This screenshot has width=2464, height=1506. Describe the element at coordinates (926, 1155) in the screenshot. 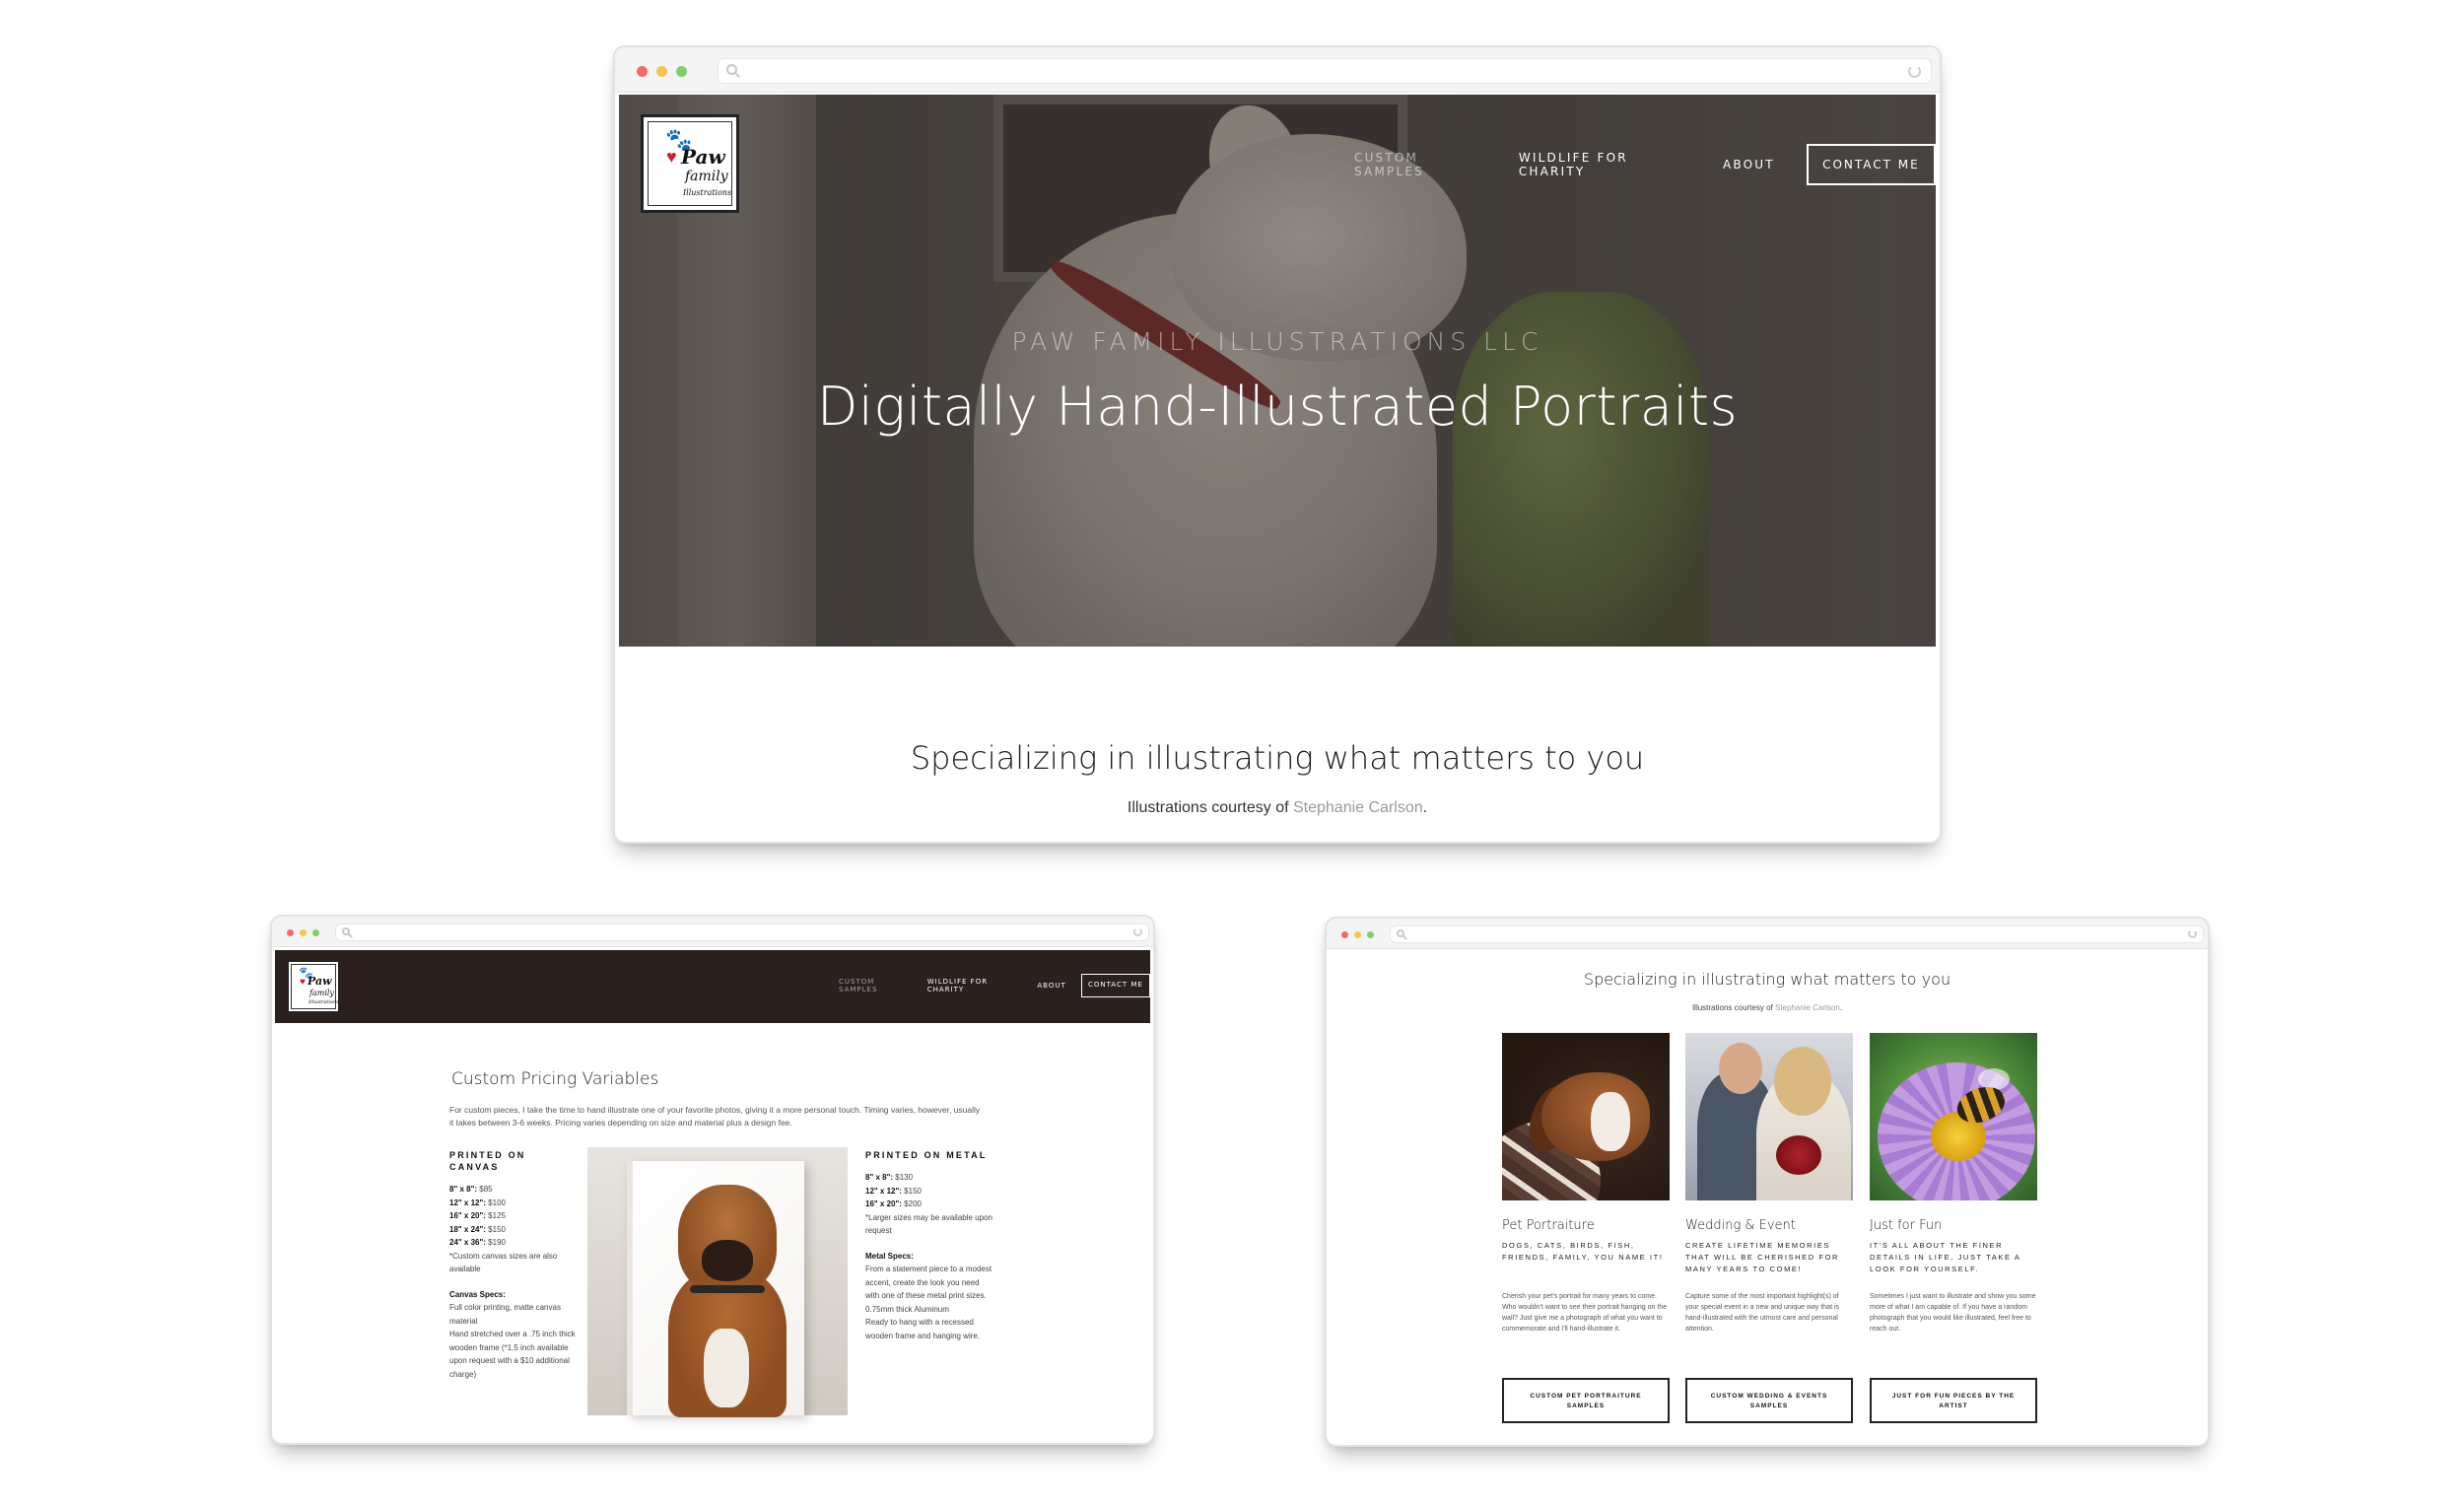

I see `metal-heading: PRINTED ON METAL` at that location.